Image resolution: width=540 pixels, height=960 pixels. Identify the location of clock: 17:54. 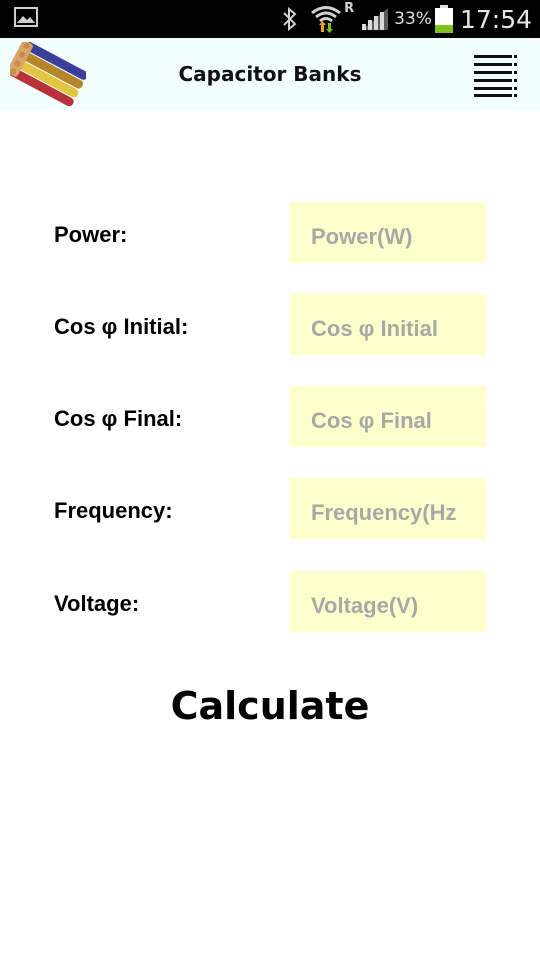
(495, 19).